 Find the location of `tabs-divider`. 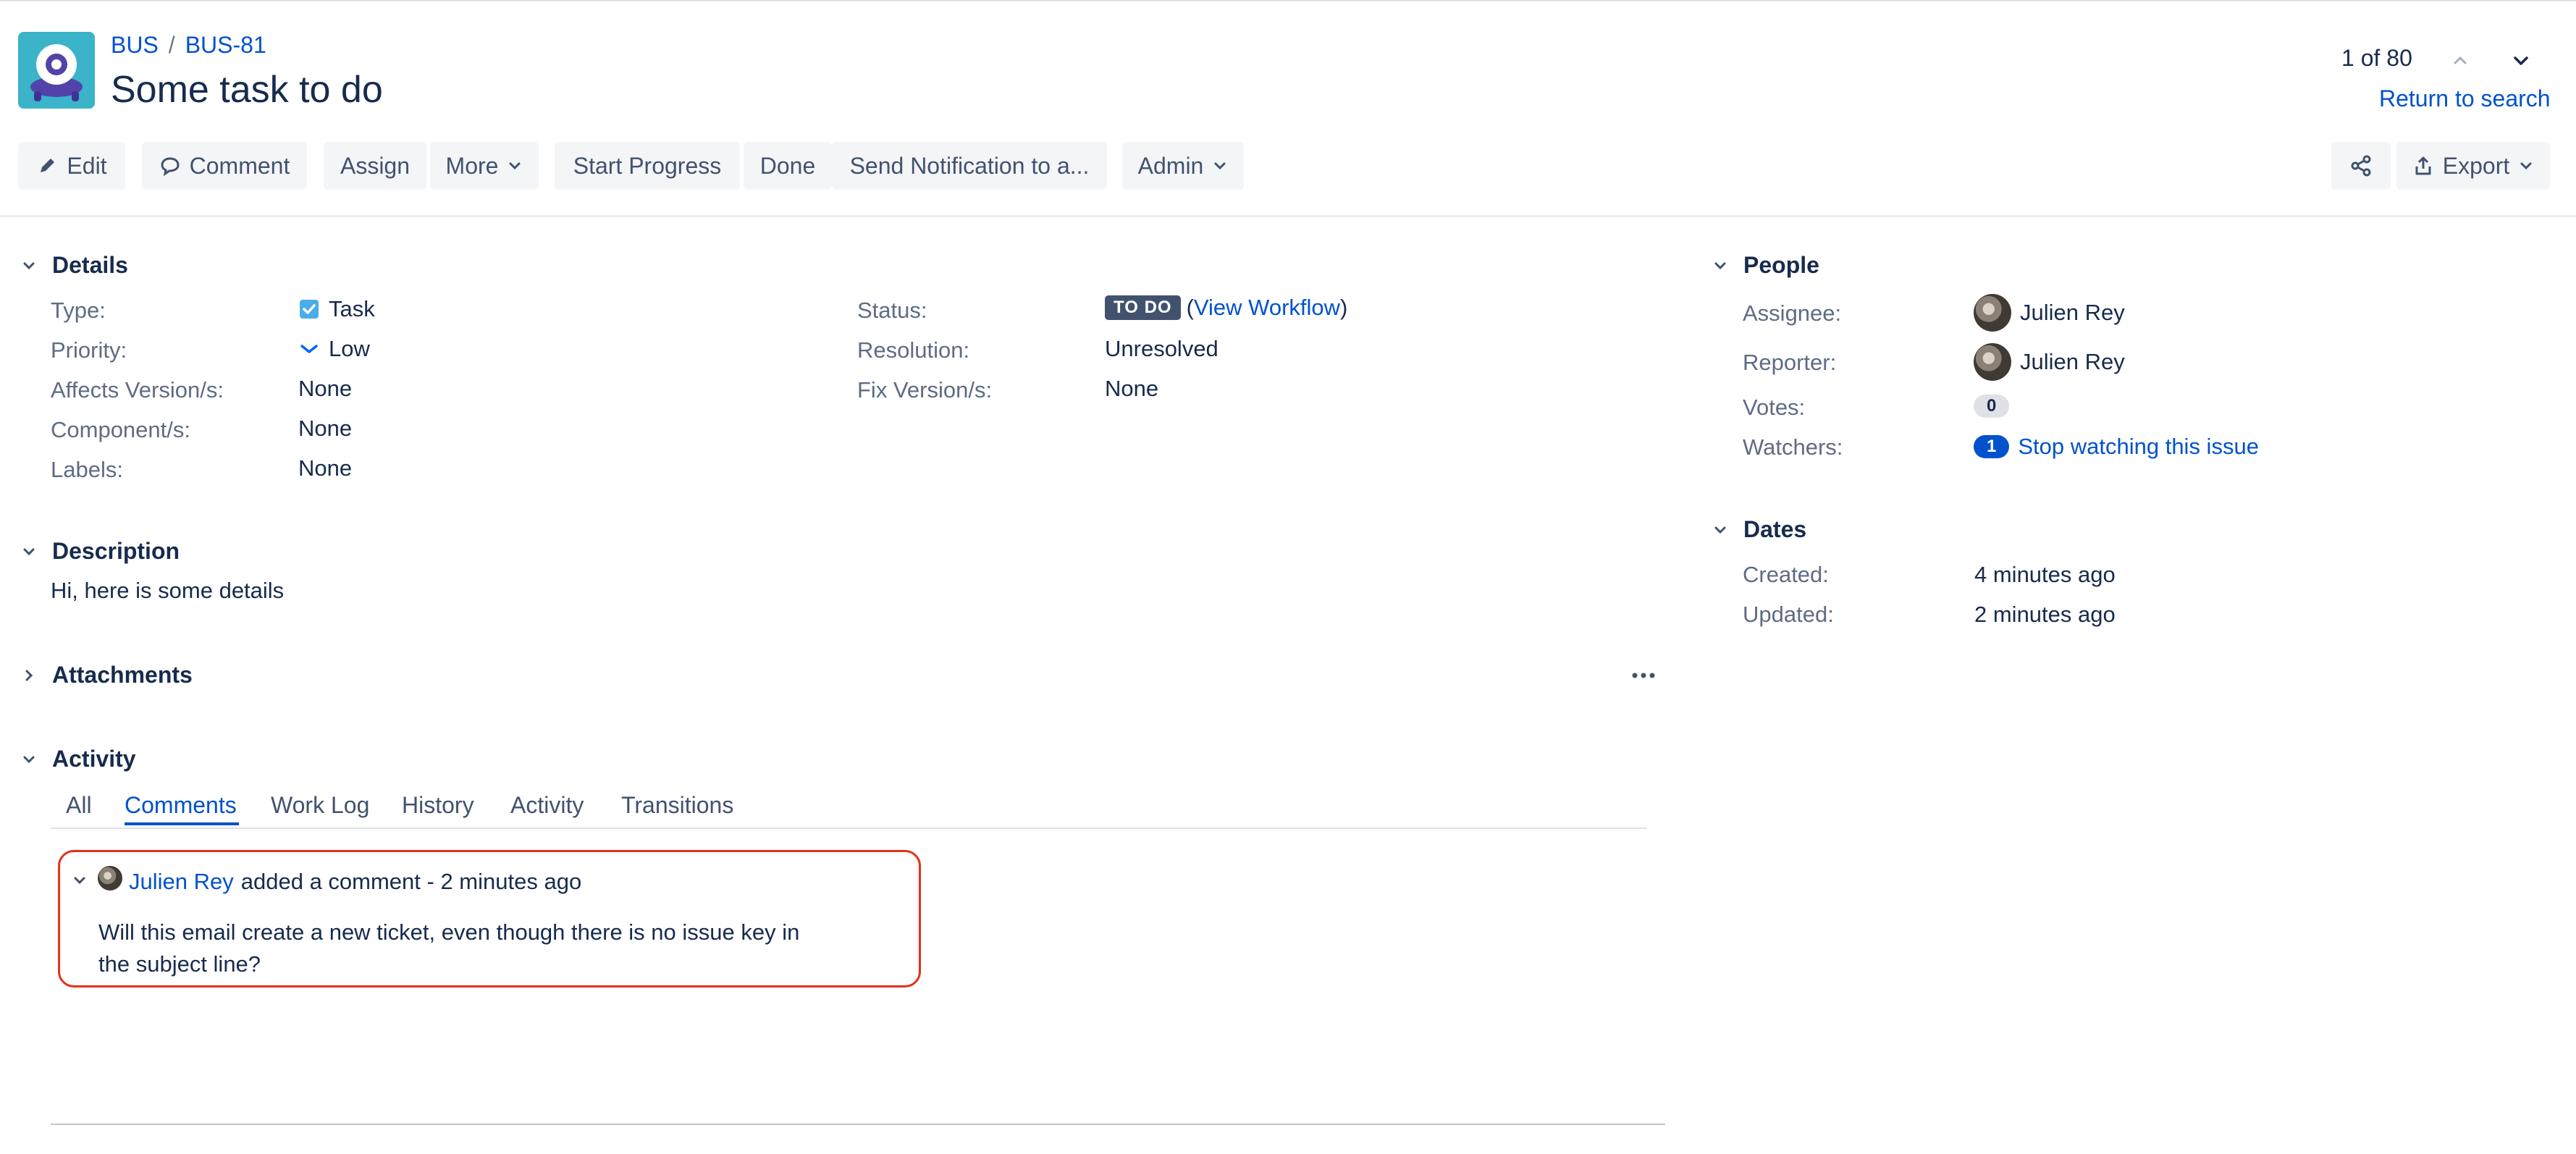

tabs-divider is located at coordinates (849, 828).